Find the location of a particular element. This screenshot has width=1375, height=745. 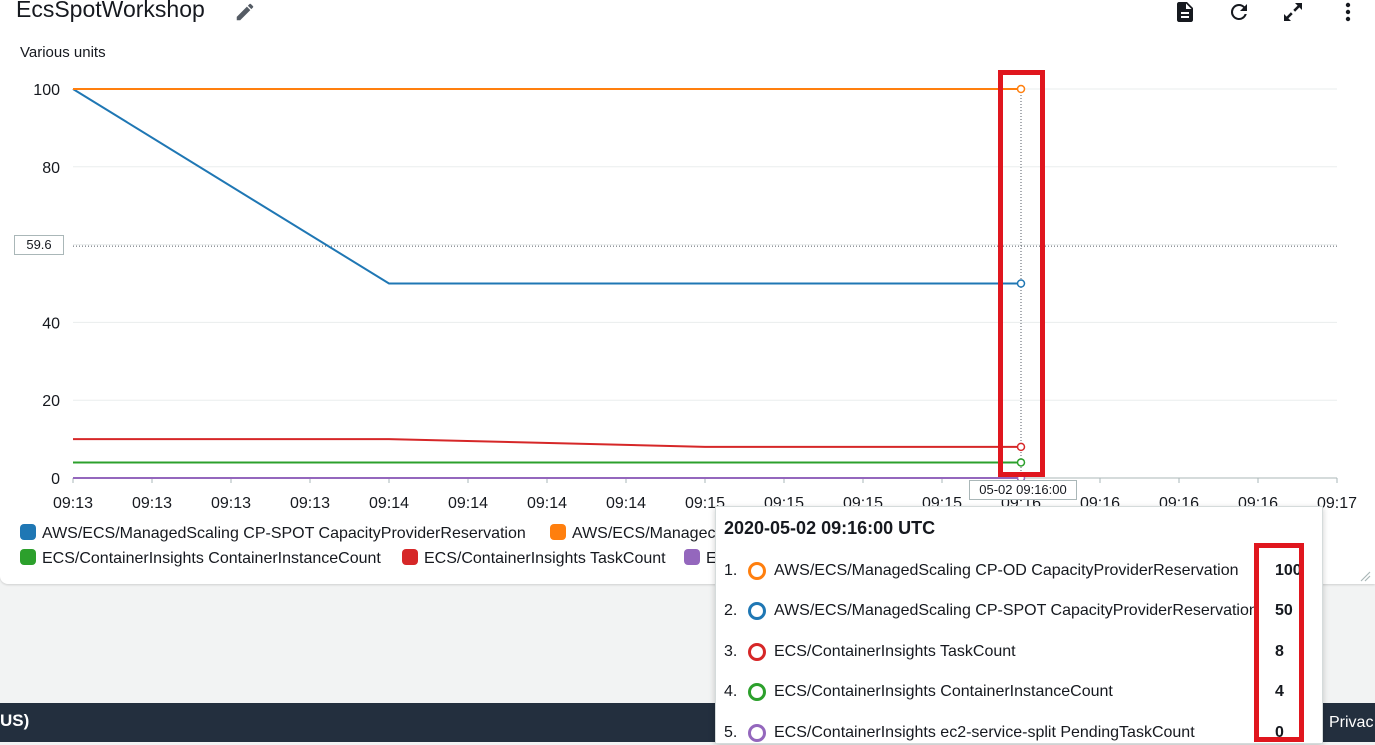

x-hover-time-label: 05-02 09:16:00 is located at coordinates (1023, 490).